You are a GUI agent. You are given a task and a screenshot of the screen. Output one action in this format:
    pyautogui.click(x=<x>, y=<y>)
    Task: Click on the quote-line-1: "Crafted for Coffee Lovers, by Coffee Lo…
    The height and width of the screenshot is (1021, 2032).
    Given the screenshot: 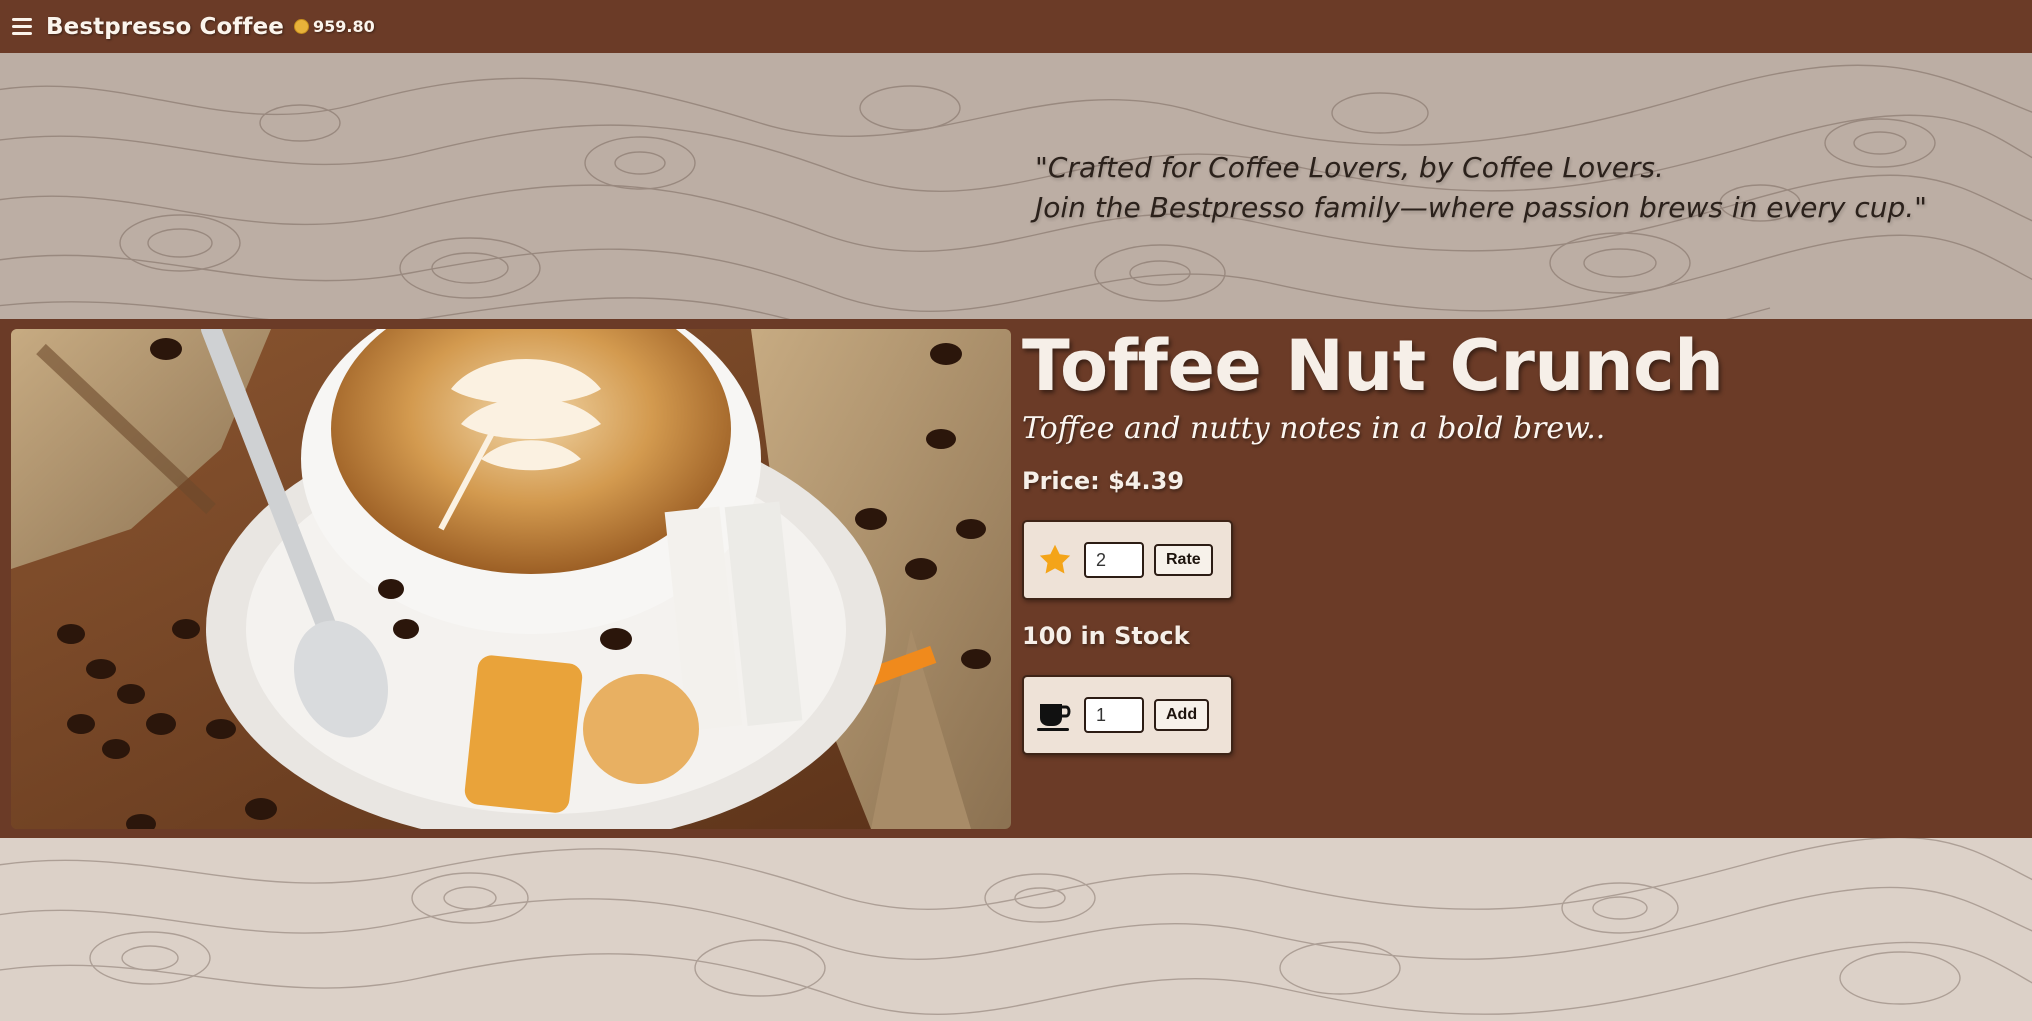 What is the action you would take?
    pyautogui.click(x=1349, y=167)
    